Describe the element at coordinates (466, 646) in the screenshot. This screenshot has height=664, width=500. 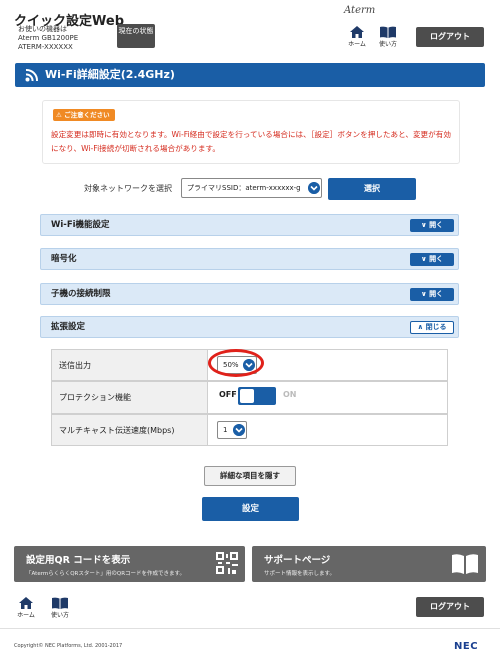
I see `nec-logo: NEC` at that location.